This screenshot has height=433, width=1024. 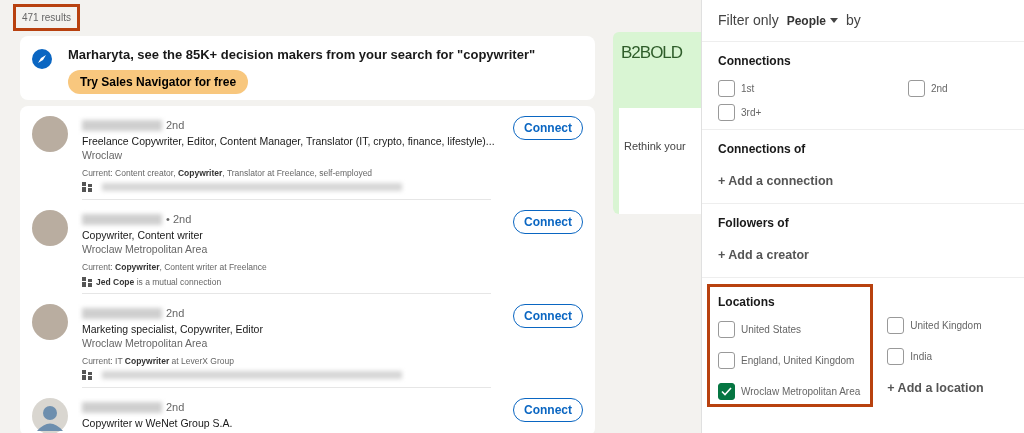 What do you see at coordinates (50, 415) in the screenshot?
I see `avatar-silhouette` at bounding box center [50, 415].